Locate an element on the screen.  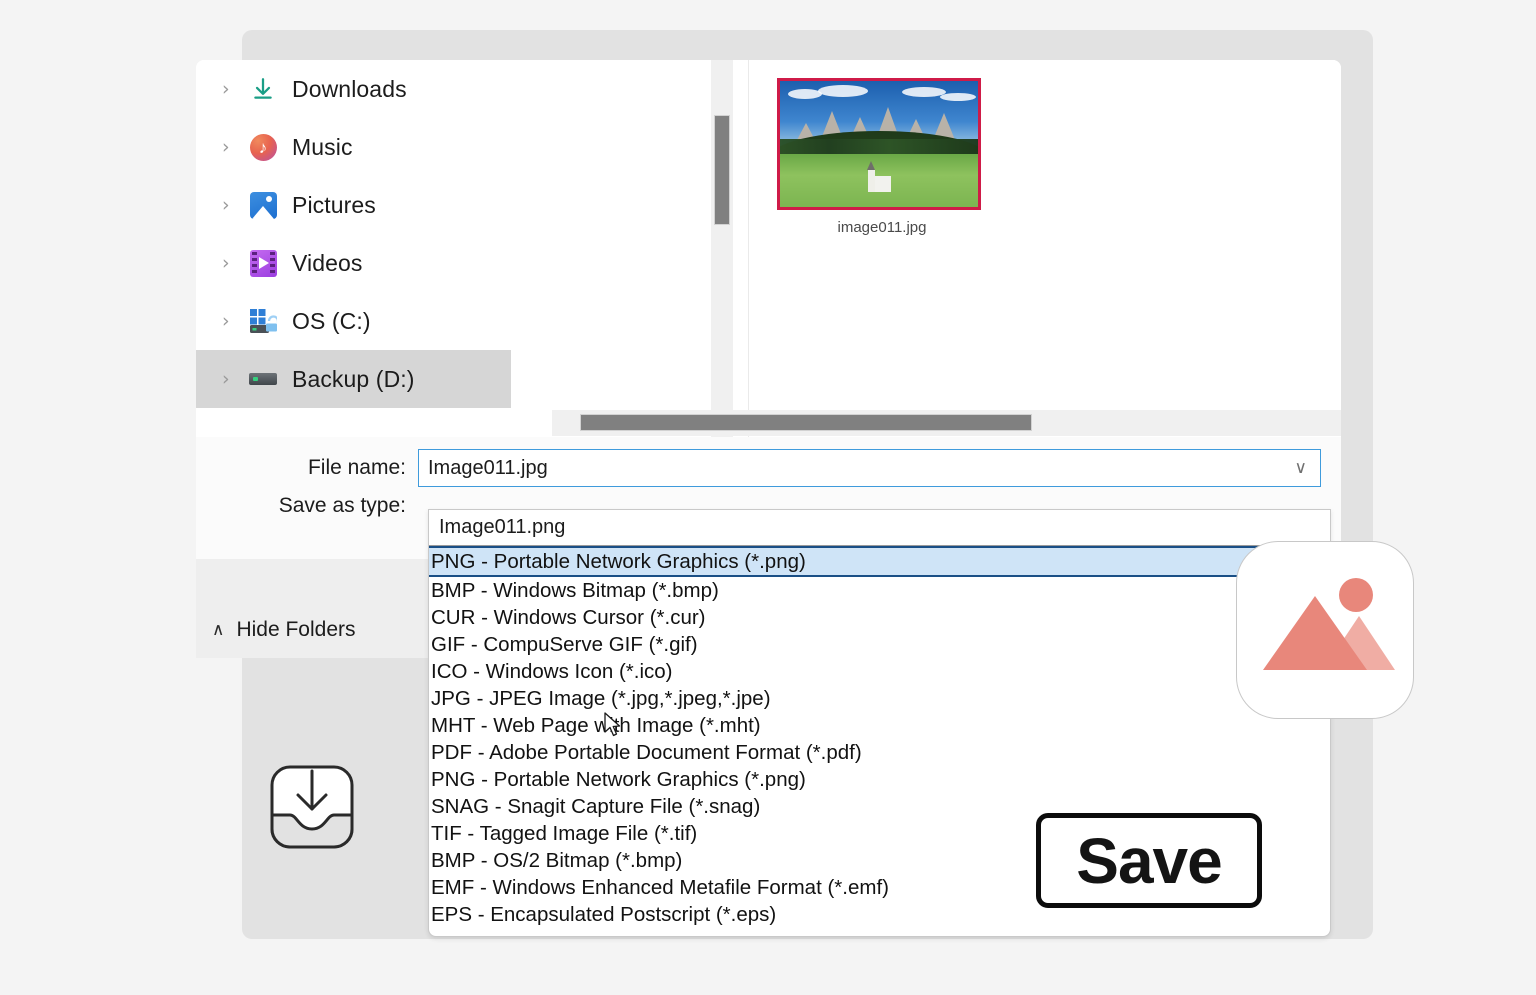
mountain-front-shape is located at coordinates (1315, 633).